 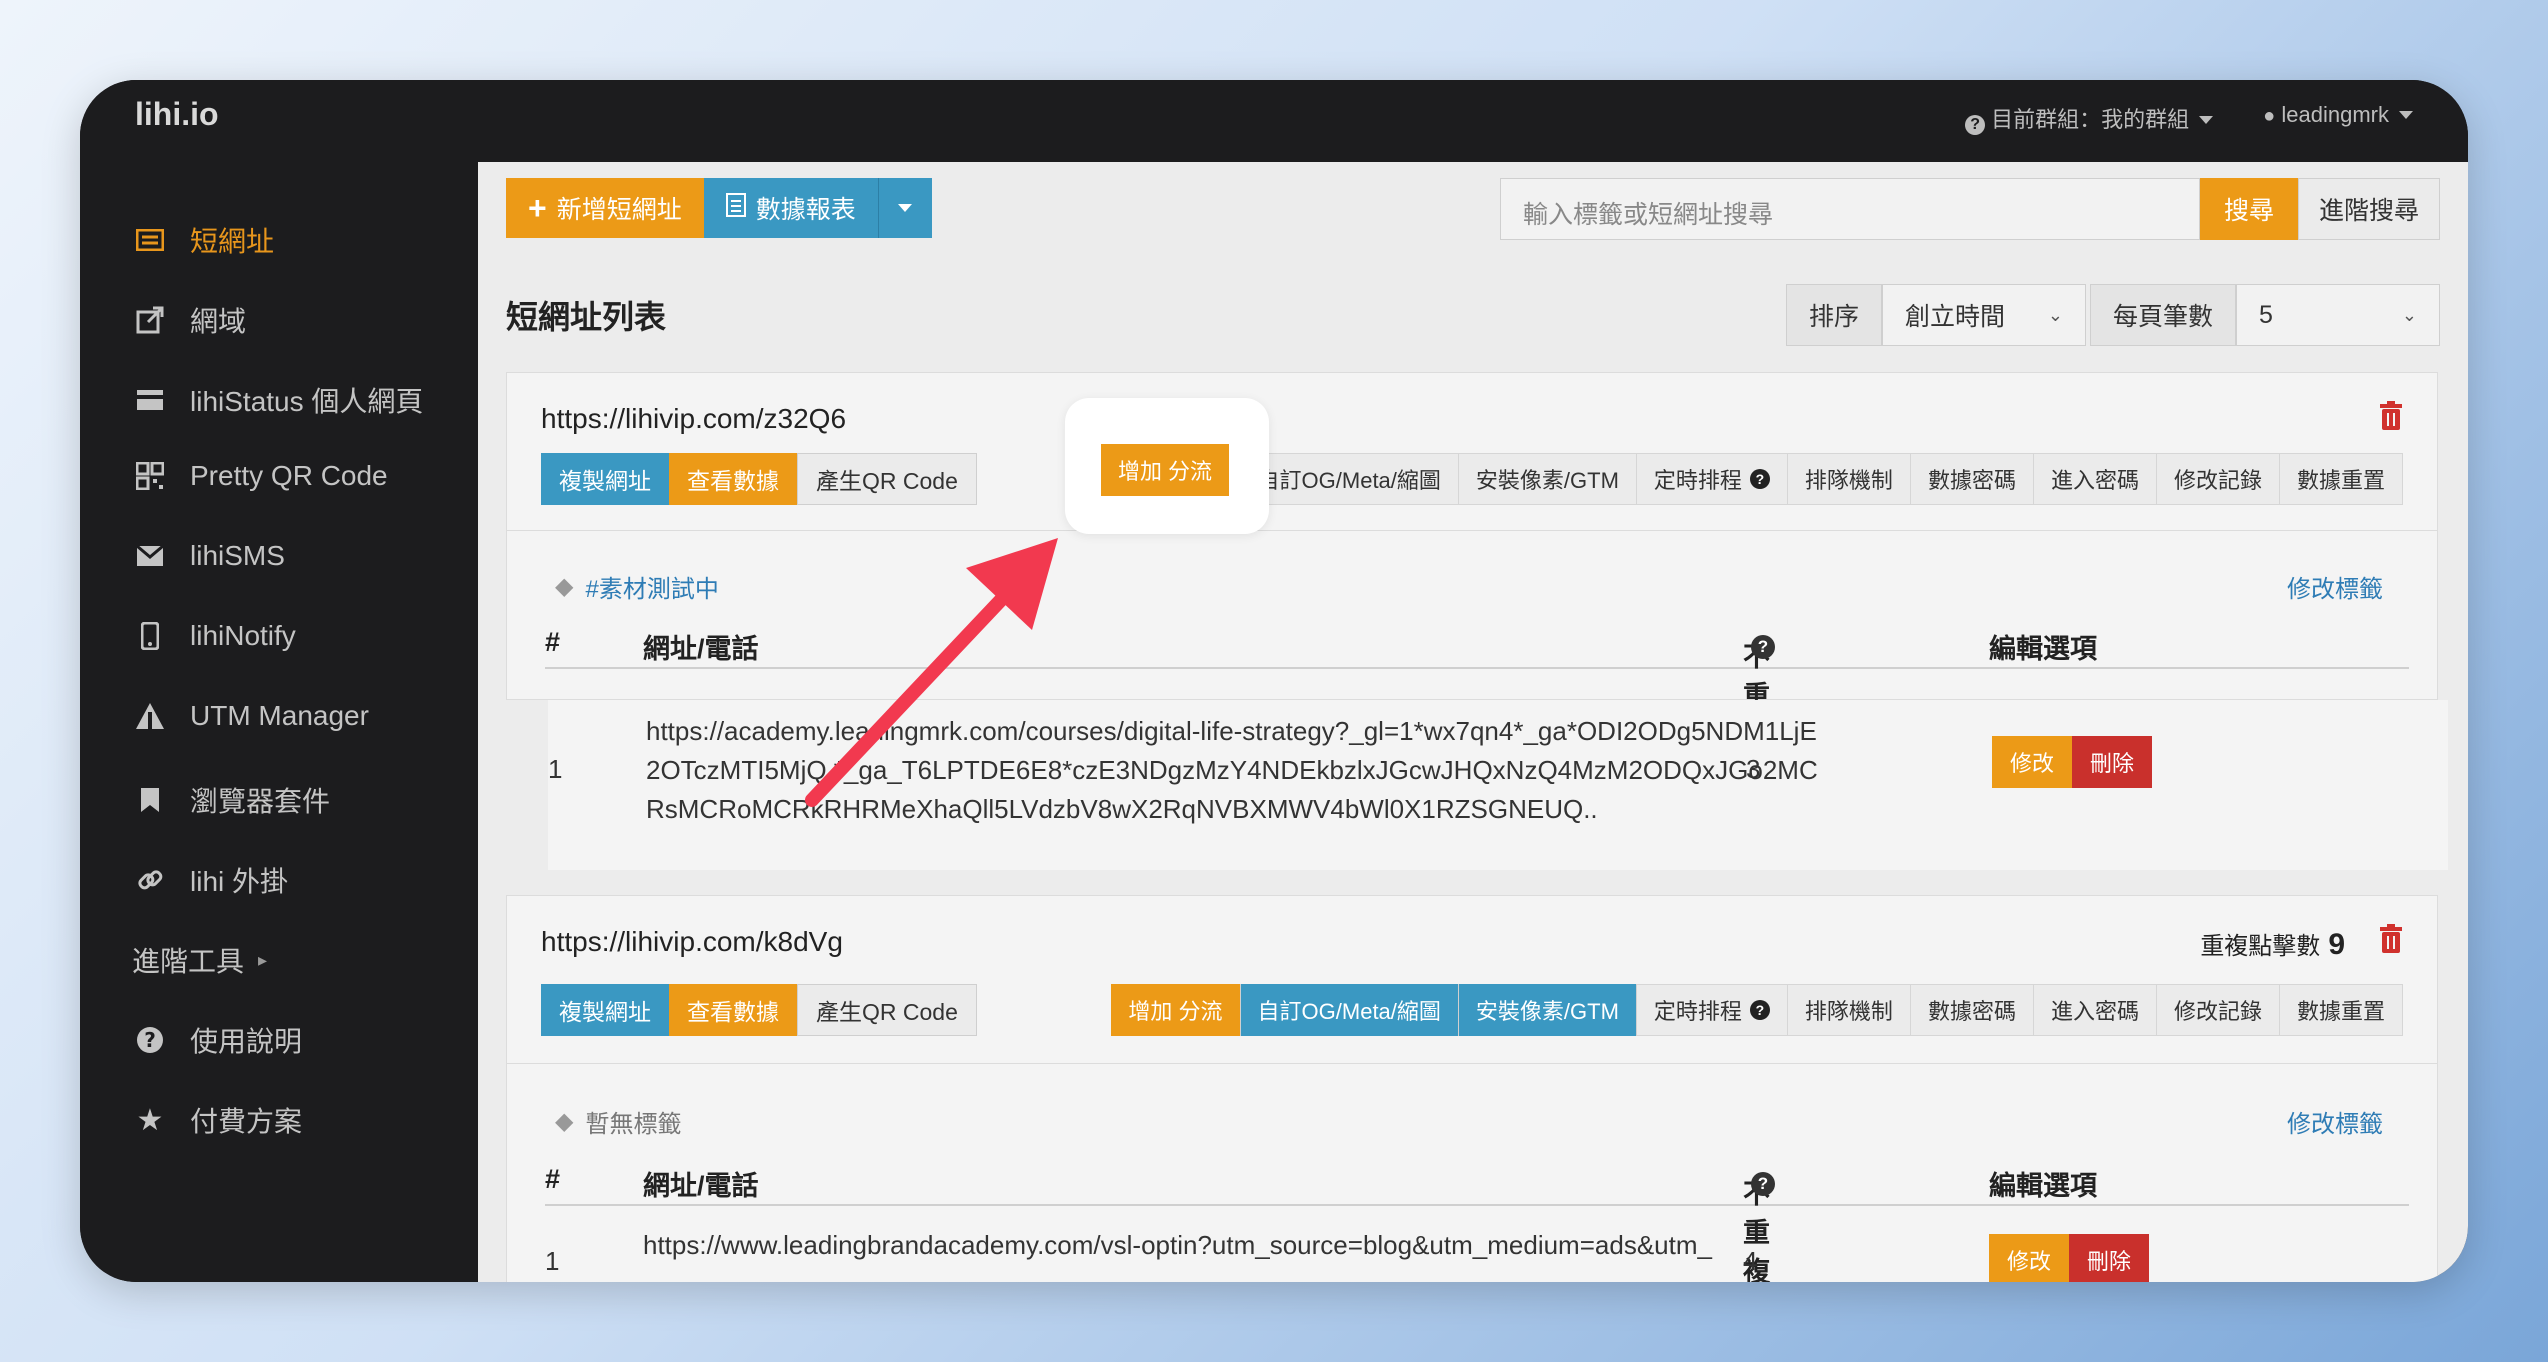 I want to click on per-page-value: 5, so click(x=2266, y=314).